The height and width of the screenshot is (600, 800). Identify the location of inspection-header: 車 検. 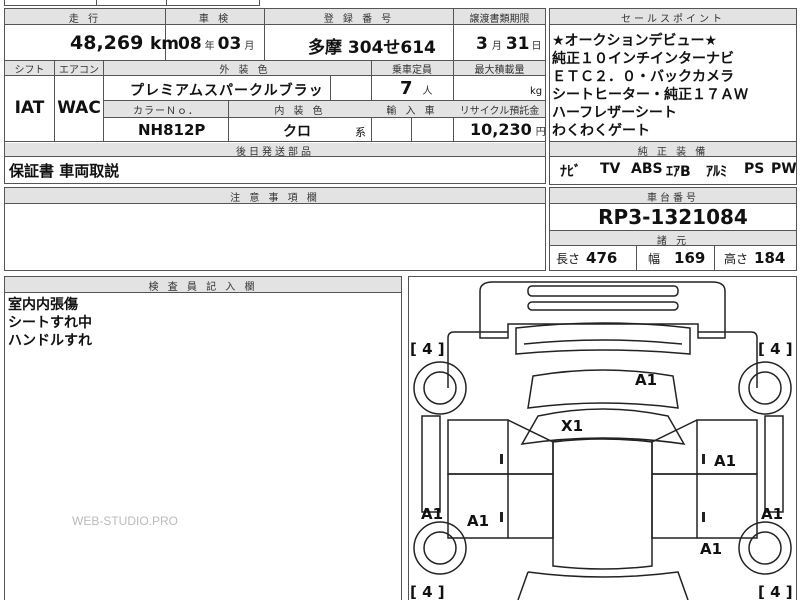
(215, 19).